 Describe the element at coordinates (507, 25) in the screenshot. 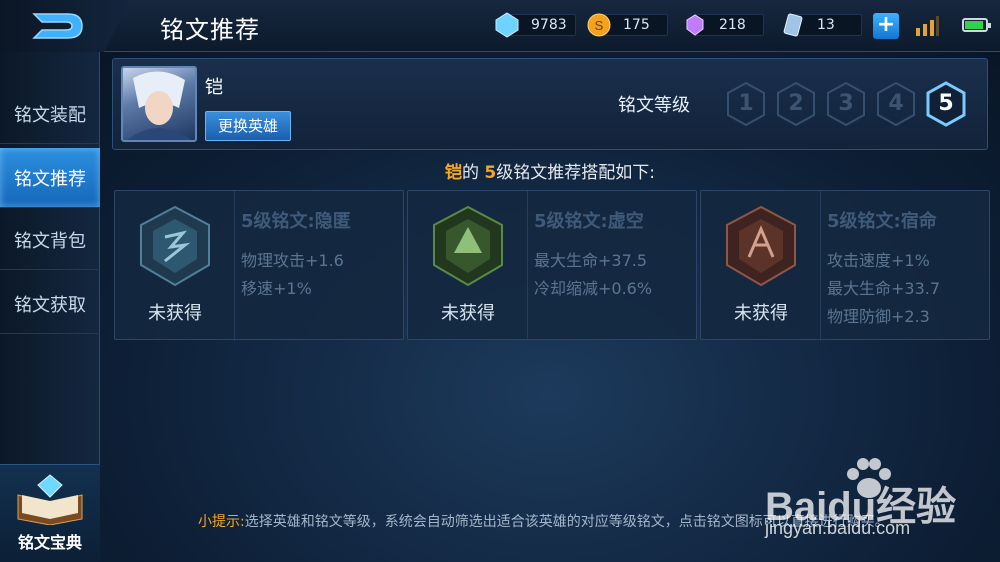

I see `diamond-icon` at that location.